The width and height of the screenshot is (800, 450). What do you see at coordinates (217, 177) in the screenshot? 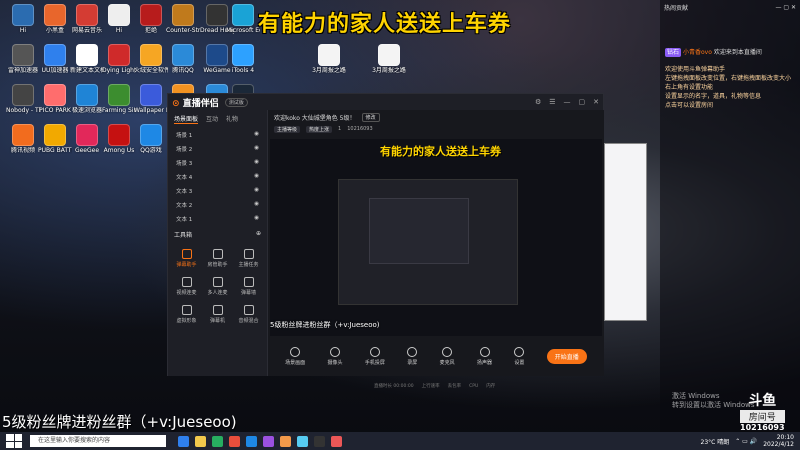
I see `scene-item: 文本 4 ◉` at bounding box center [217, 177].